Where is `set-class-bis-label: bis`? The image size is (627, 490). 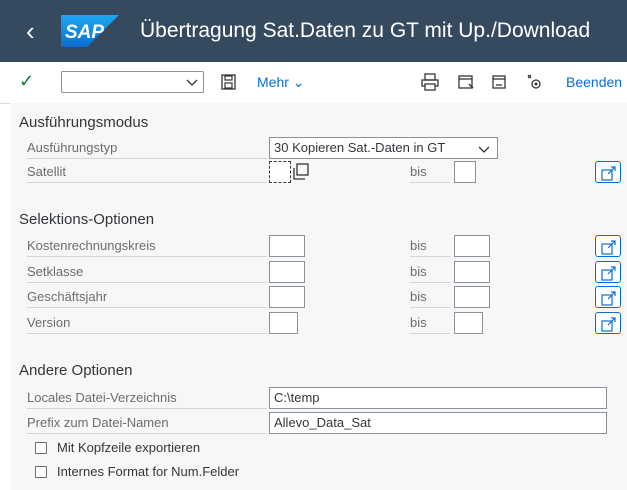 set-class-bis-label: bis is located at coordinates (430, 272).